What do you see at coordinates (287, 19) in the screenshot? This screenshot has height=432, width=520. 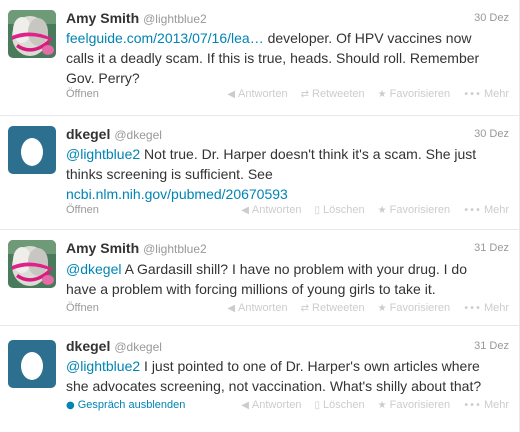 I see `tweet-header: Amy Smith @lightblue2 30 Dez` at bounding box center [287, 19].